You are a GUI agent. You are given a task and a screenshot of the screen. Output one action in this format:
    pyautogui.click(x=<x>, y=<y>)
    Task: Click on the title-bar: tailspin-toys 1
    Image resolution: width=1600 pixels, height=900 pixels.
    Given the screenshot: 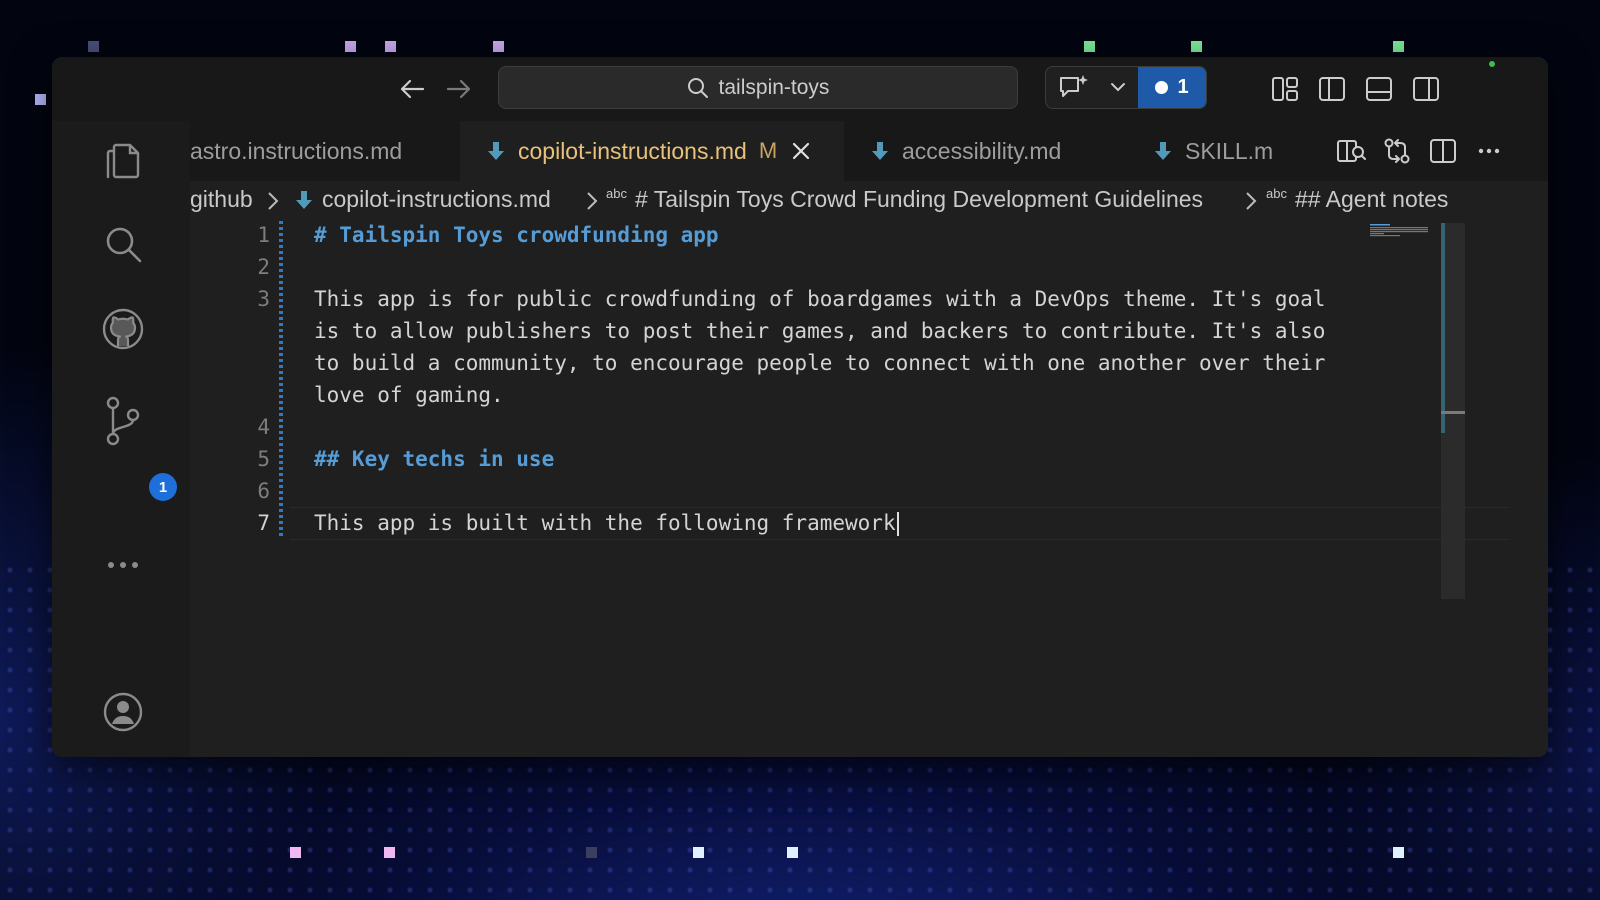 What is the action you would take?
    pyautogui.click(x=800, y=89)
    